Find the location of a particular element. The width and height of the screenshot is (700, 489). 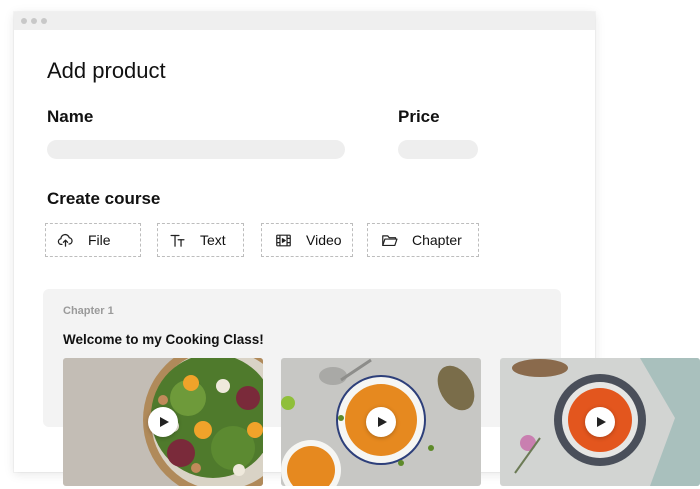

video-button-label: Video is located at coordinates (324, 240).